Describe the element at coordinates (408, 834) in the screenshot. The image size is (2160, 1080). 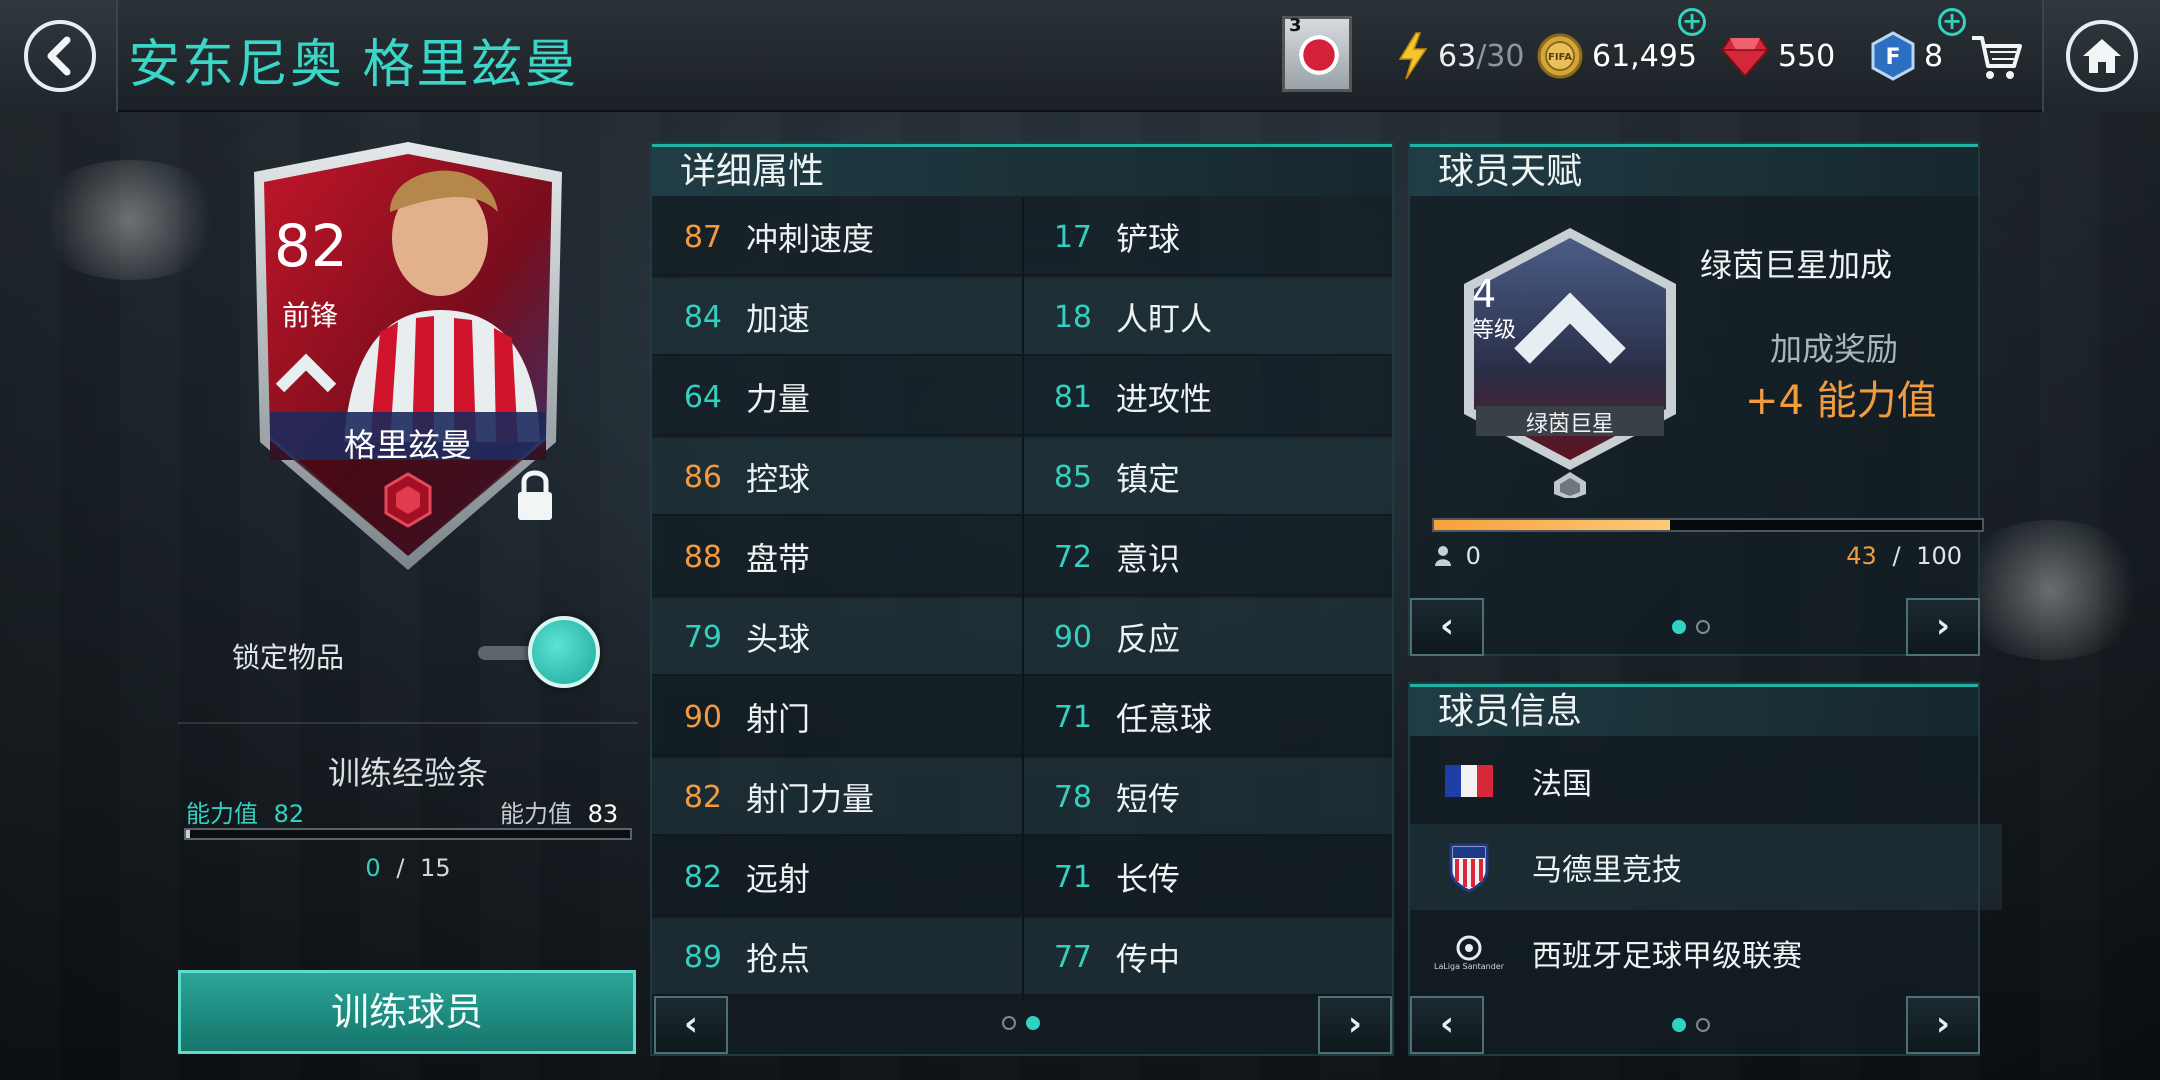
I see `training-xp-bar` at that location.